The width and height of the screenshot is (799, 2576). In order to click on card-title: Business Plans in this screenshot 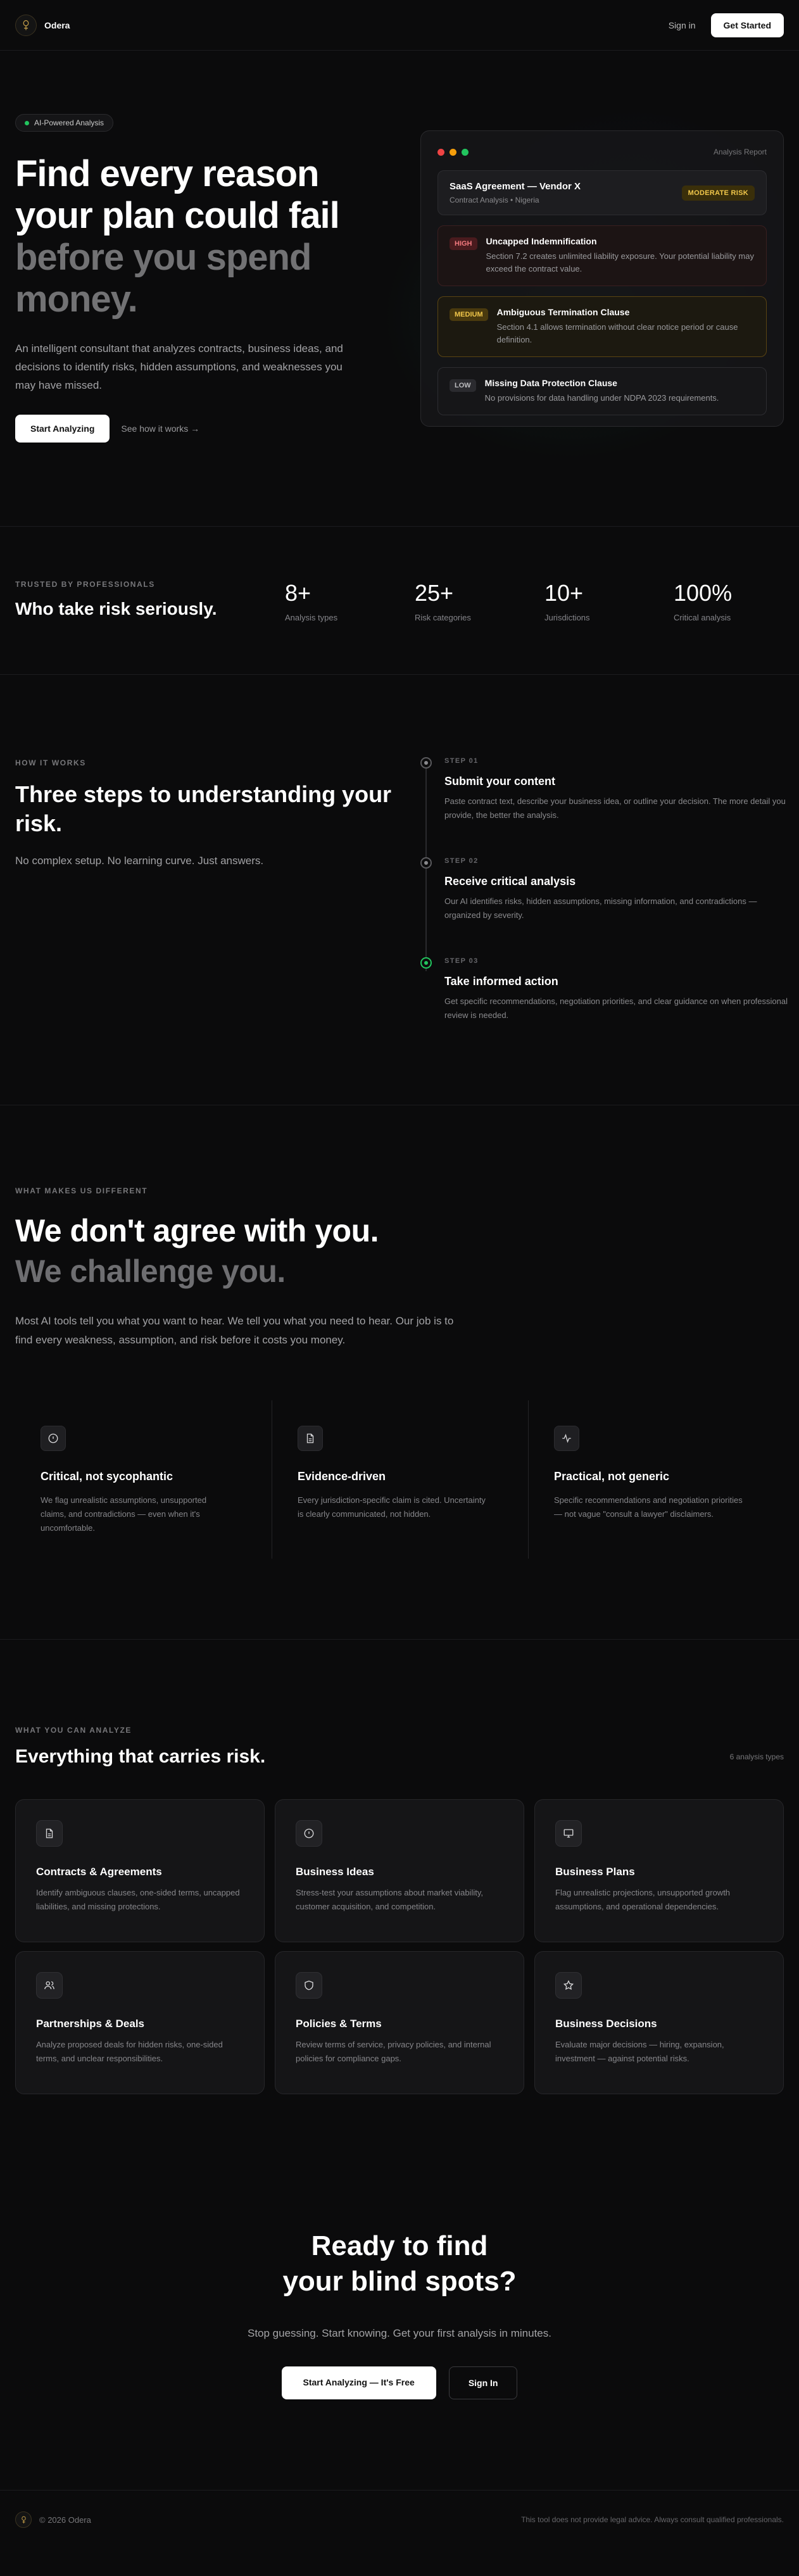, I will do `click(595, 1872)`.